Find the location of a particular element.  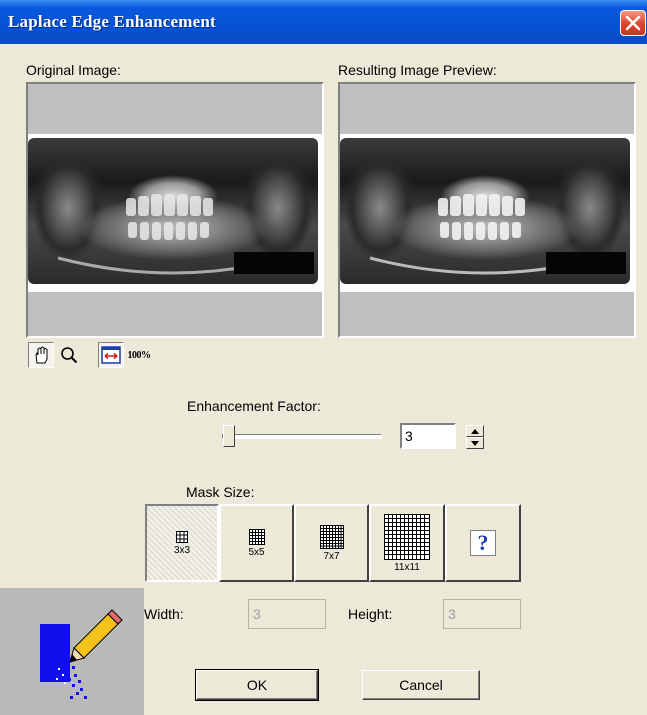

zoom-tool-button is located at coordinates (69, 355).